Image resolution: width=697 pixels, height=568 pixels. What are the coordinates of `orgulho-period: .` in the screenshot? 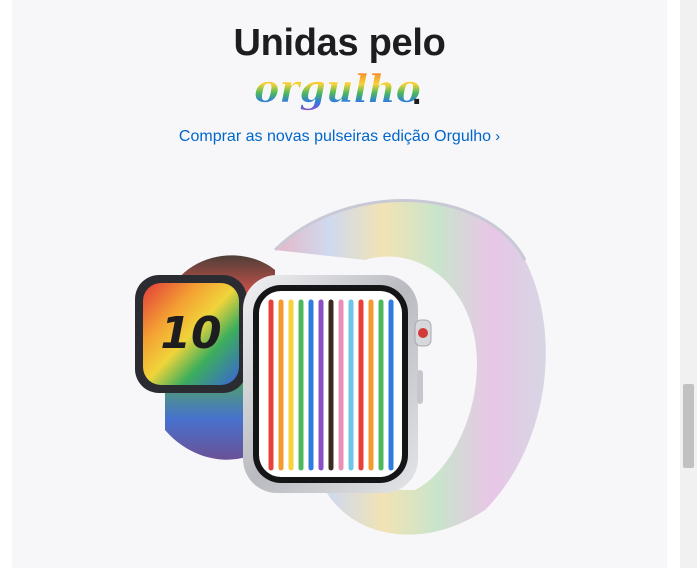 It's located at (416, 93).